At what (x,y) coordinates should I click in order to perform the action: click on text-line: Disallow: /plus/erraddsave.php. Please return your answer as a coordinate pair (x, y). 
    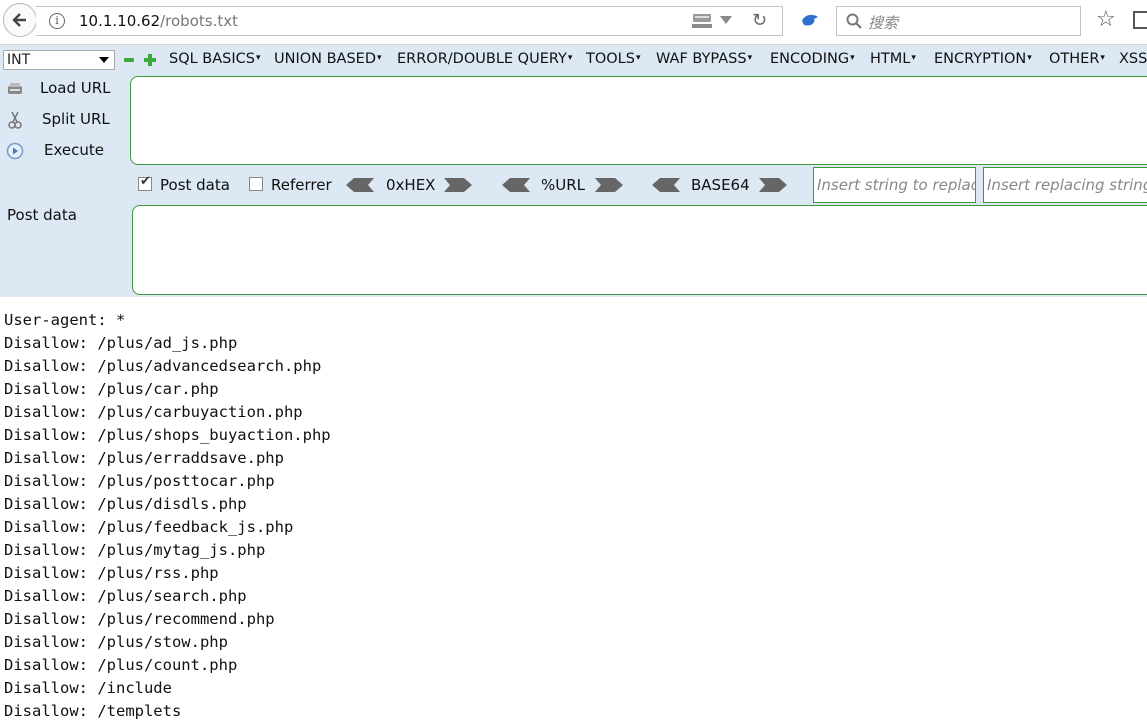
    Looking at the image, I should click on (144, 458).